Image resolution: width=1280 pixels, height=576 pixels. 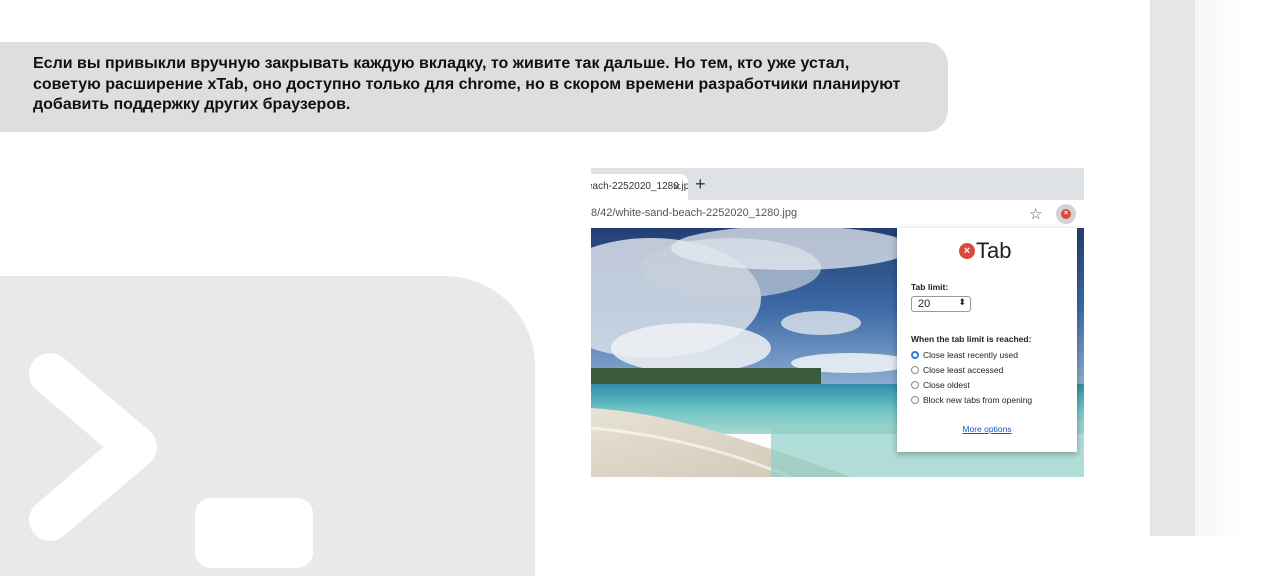 I want to click on option-close-oldest: Close oldest, so click(x=940, y=385).